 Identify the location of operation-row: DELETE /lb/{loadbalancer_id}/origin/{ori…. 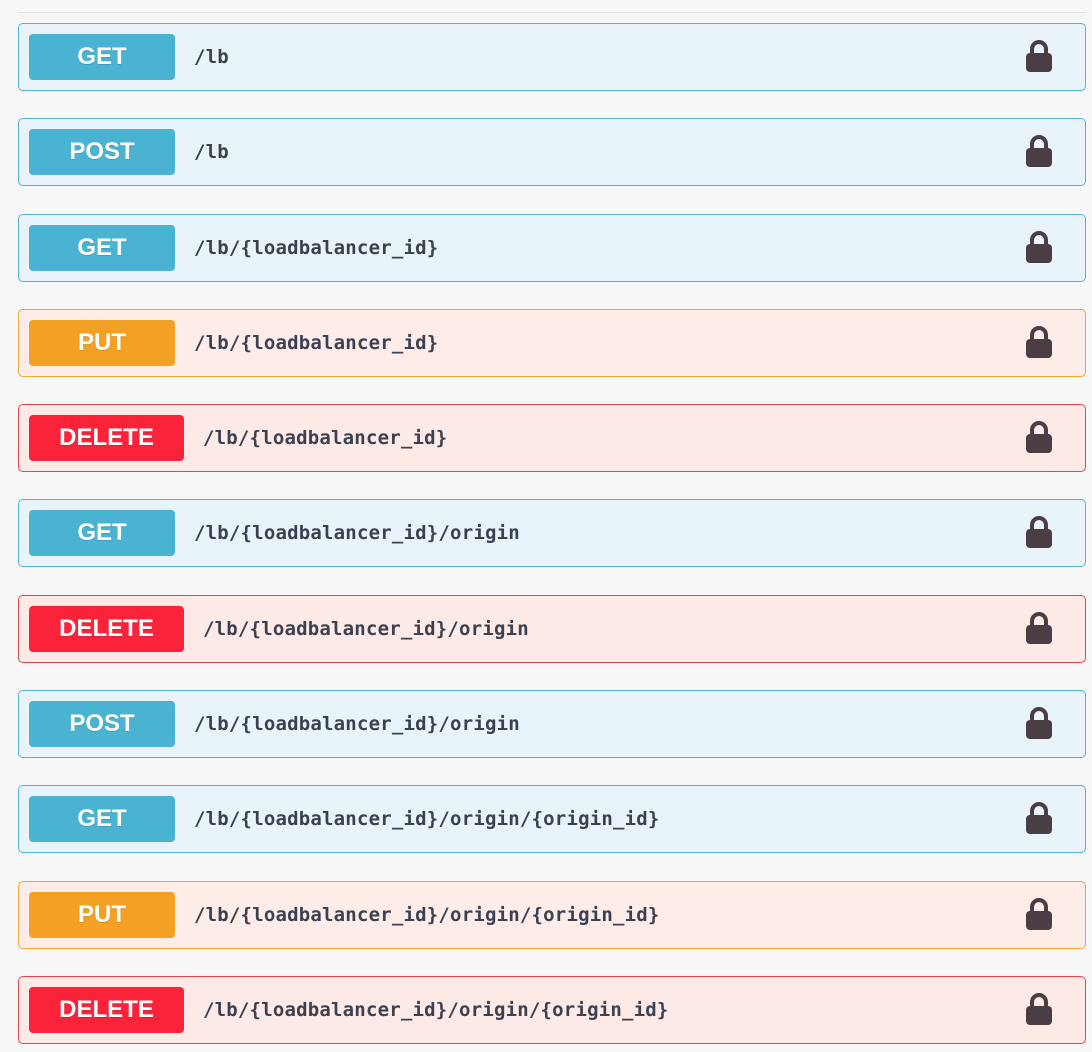
(552, 1009).